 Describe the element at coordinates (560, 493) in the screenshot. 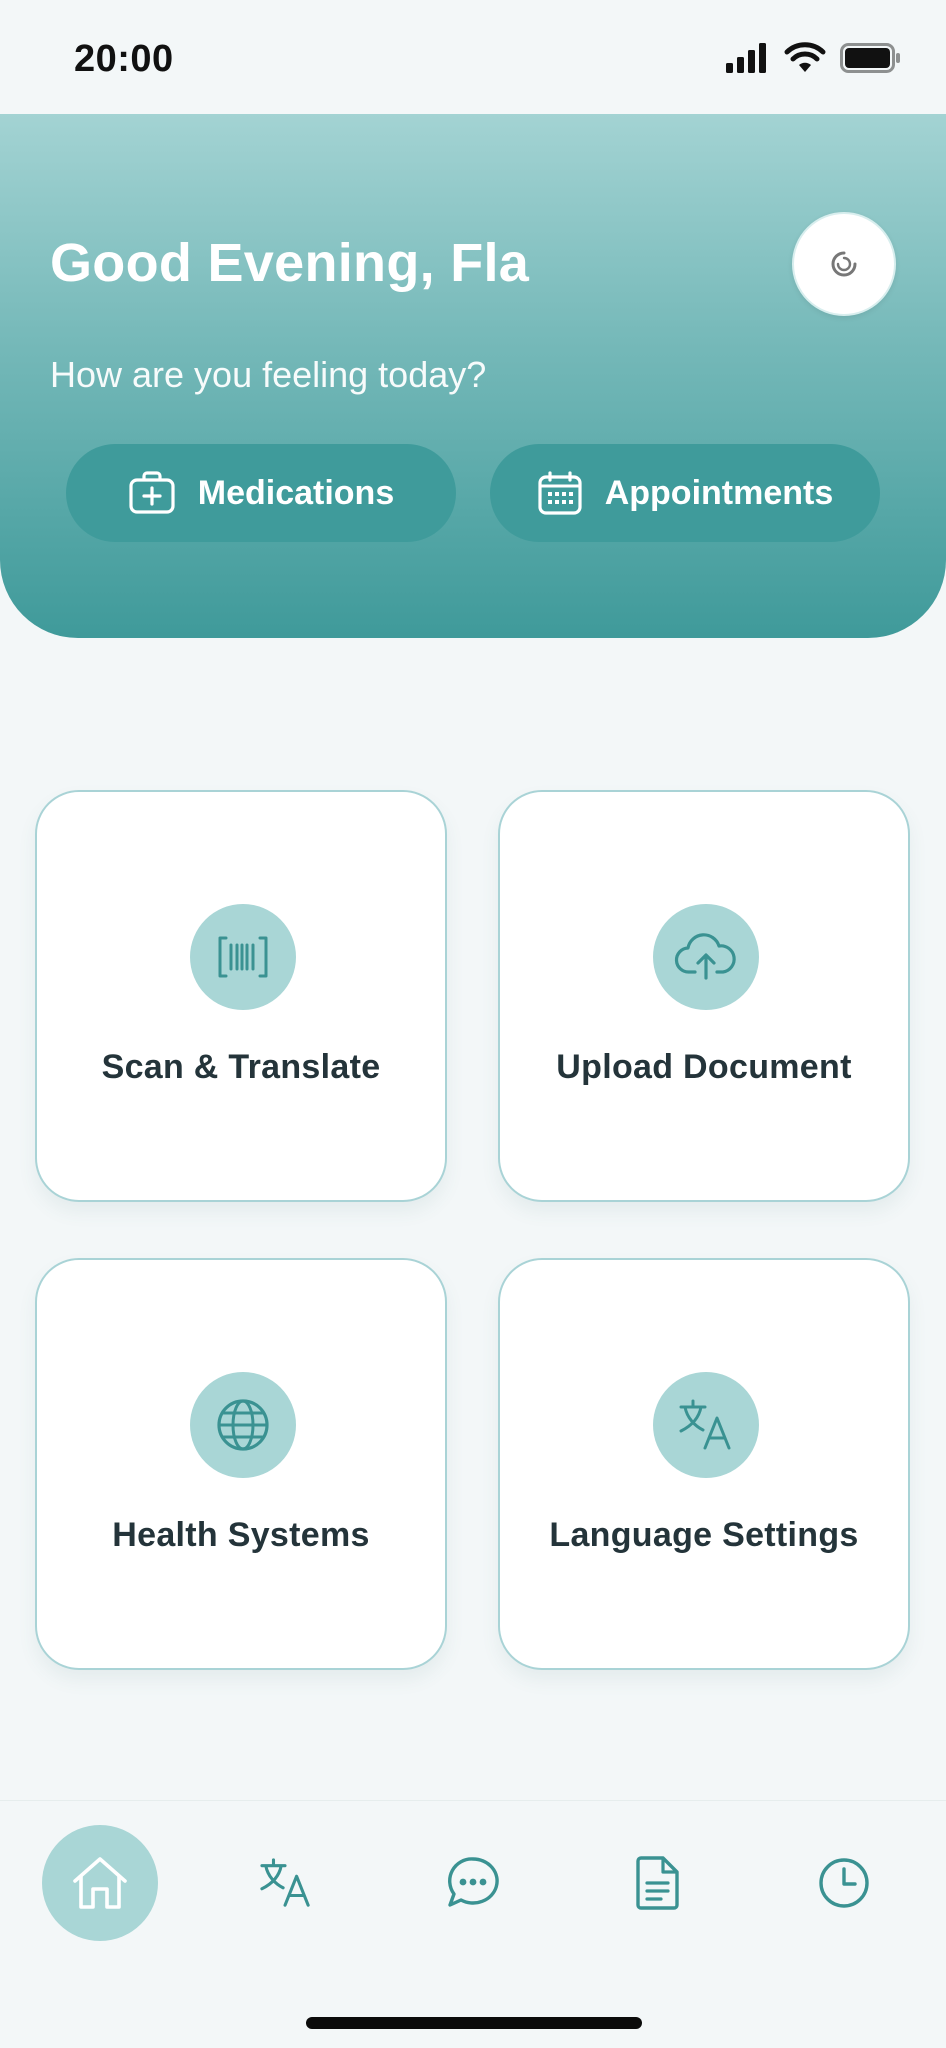

I see `calendar-icon` at that location.